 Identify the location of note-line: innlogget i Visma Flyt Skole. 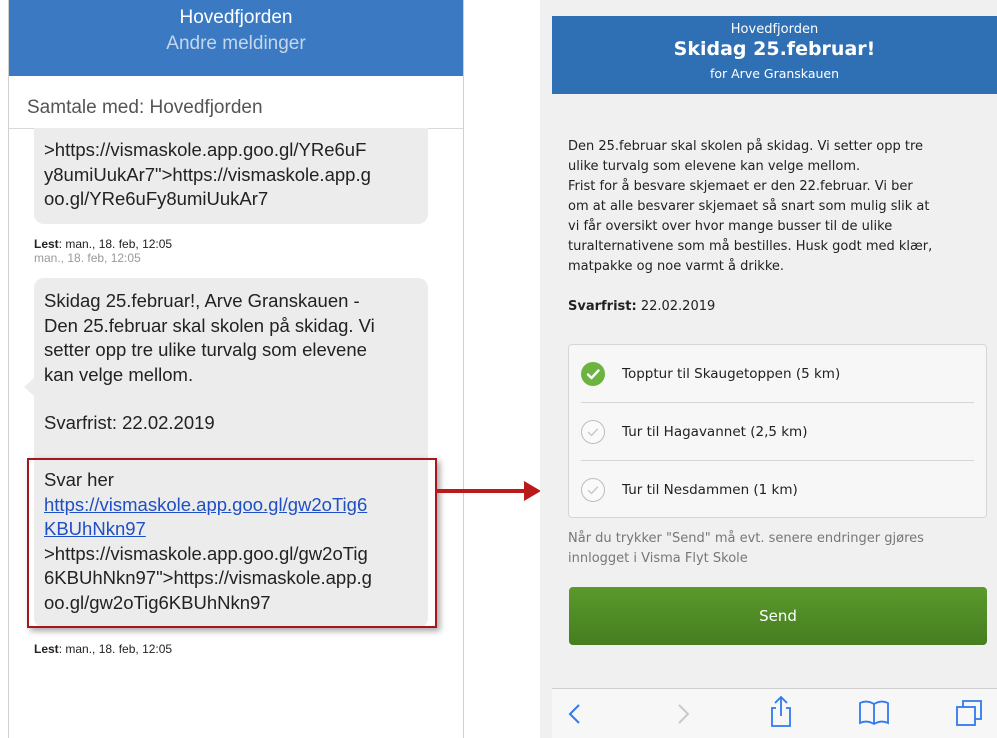
(658, 558).